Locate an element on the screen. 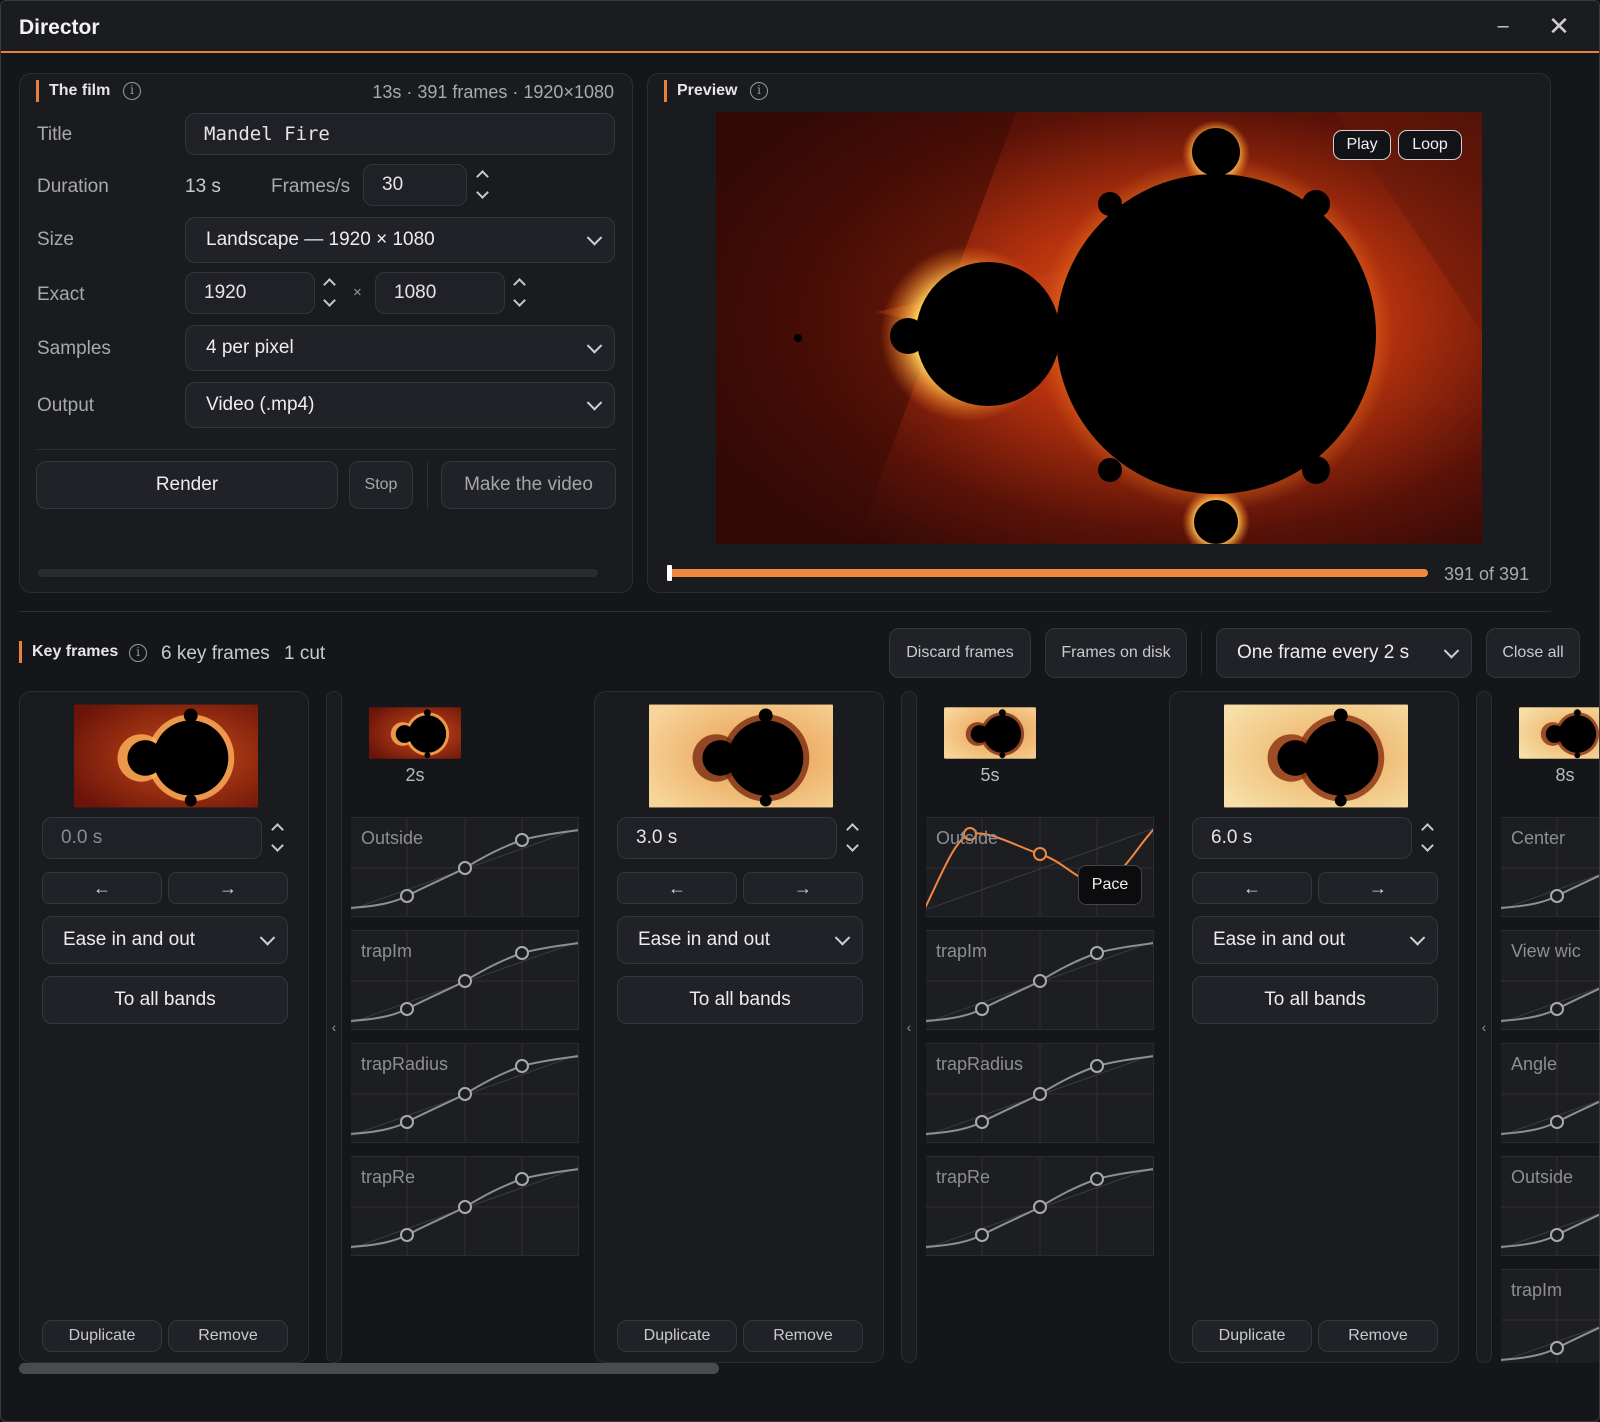 This screenshot has height=1422, width=1600. title-field: Mandel Fire is located at coordinates (400, 134).